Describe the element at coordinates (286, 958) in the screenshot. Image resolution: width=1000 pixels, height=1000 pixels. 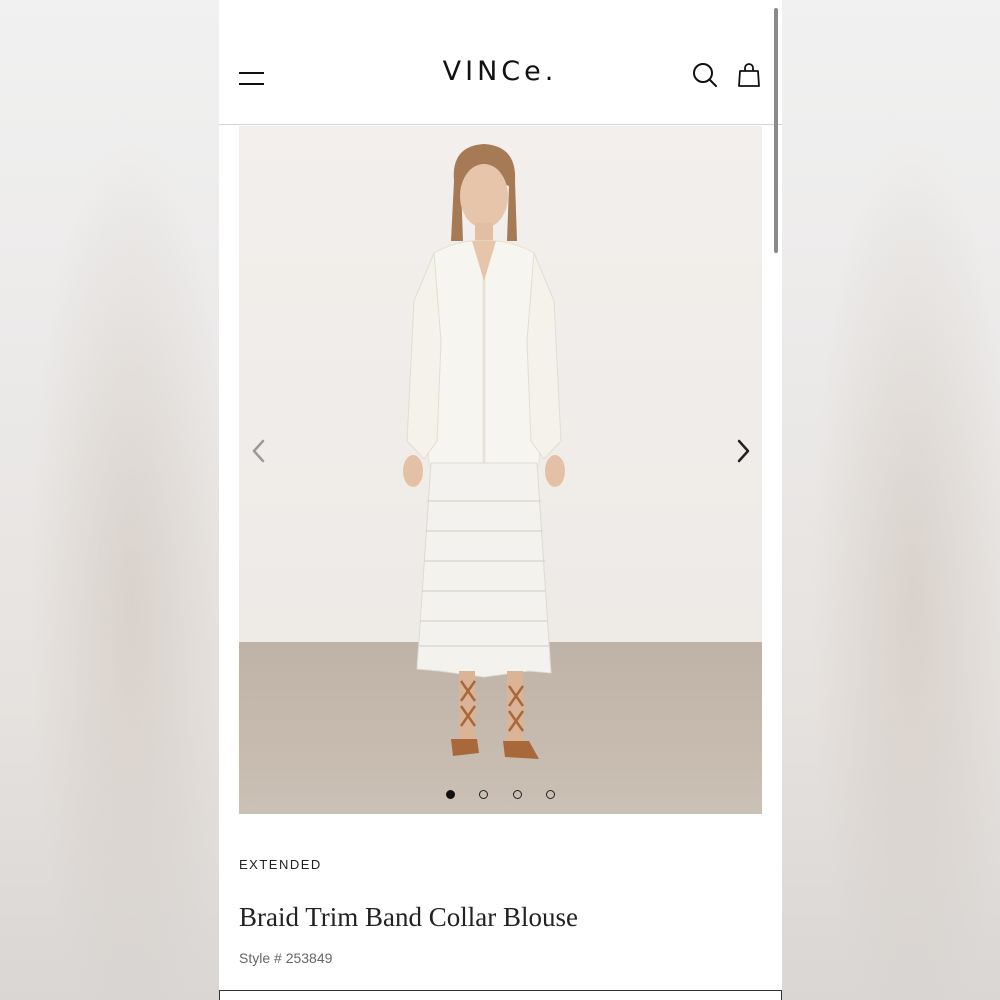
I see `style-number: Style # 253849` at that location.